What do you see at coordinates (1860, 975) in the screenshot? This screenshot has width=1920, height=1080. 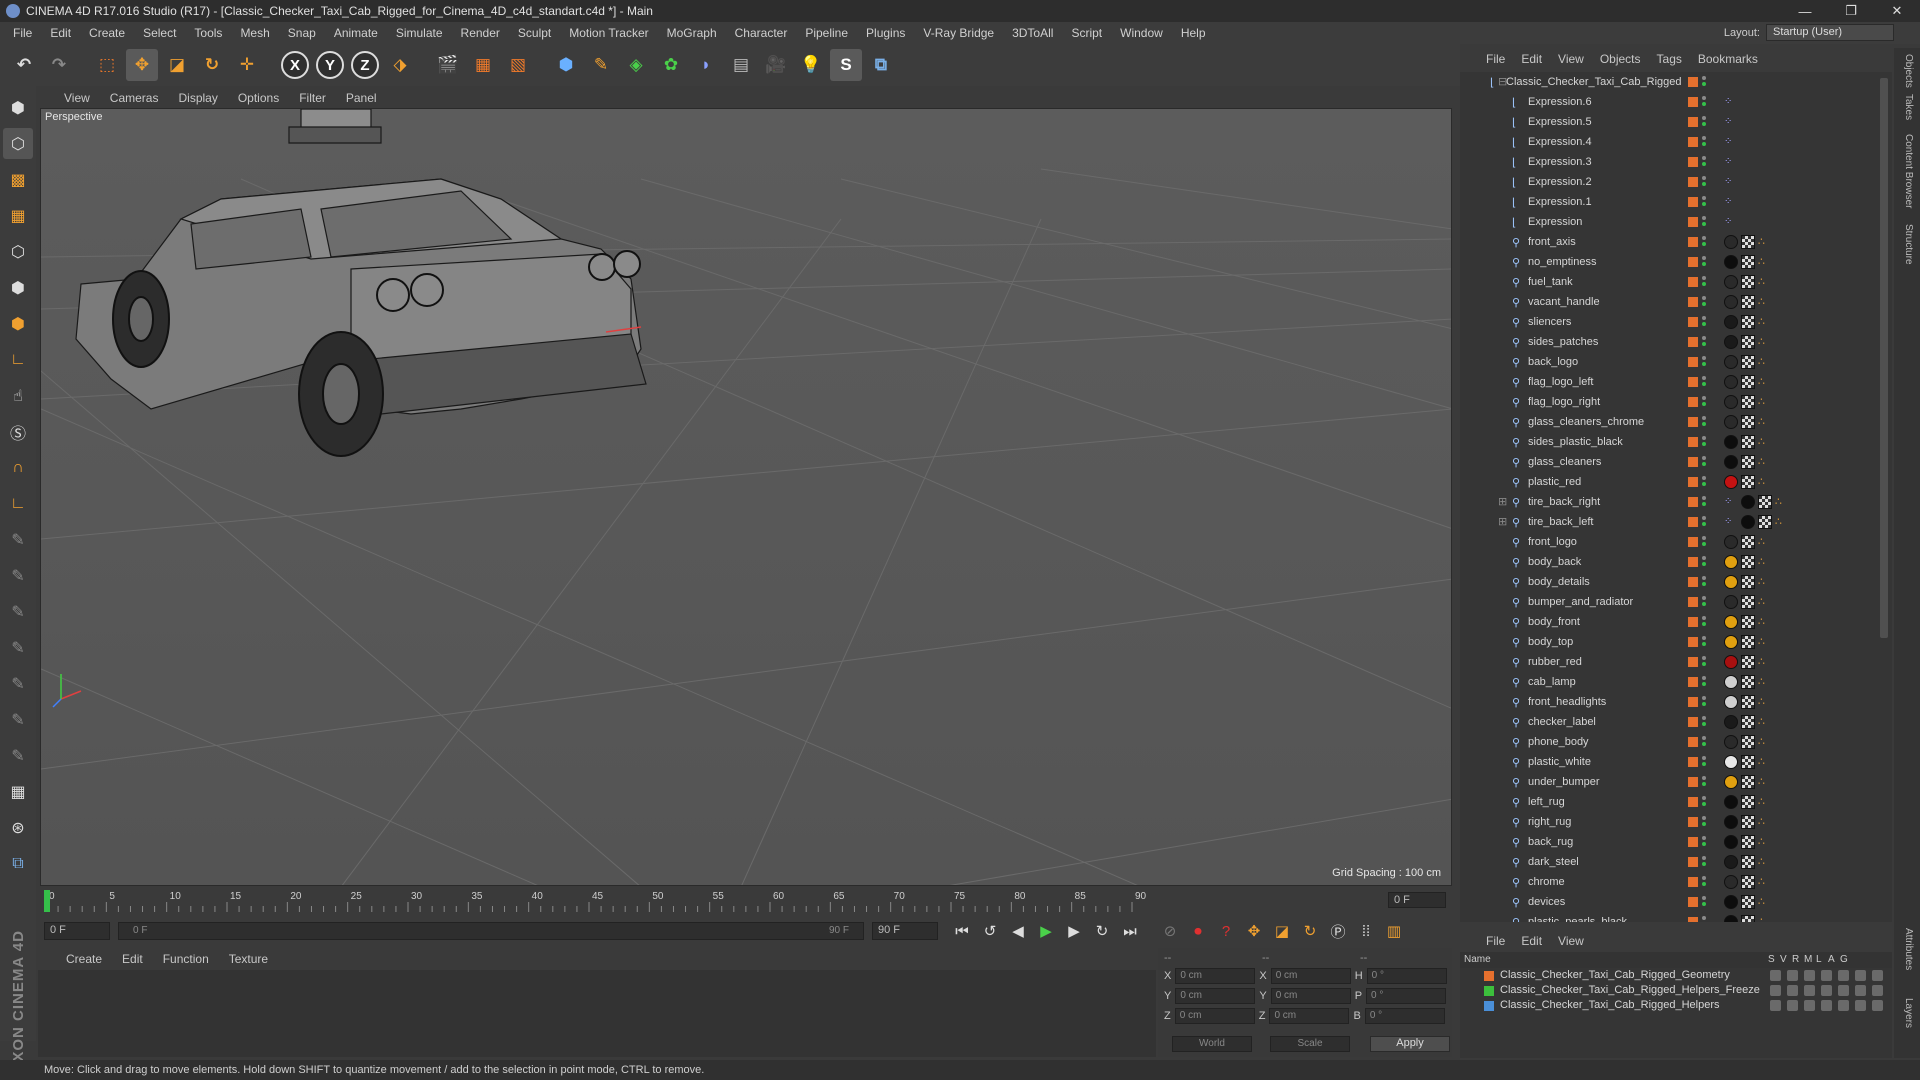 I see `layer-animation-toggle-icon` at bounding box center [1860, 975].